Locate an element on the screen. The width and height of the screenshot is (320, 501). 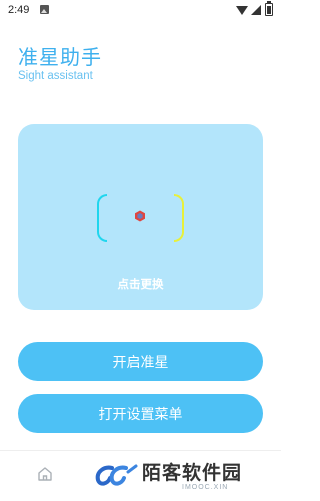
app-title: 准星助手 is located at coordinates (60, 57).